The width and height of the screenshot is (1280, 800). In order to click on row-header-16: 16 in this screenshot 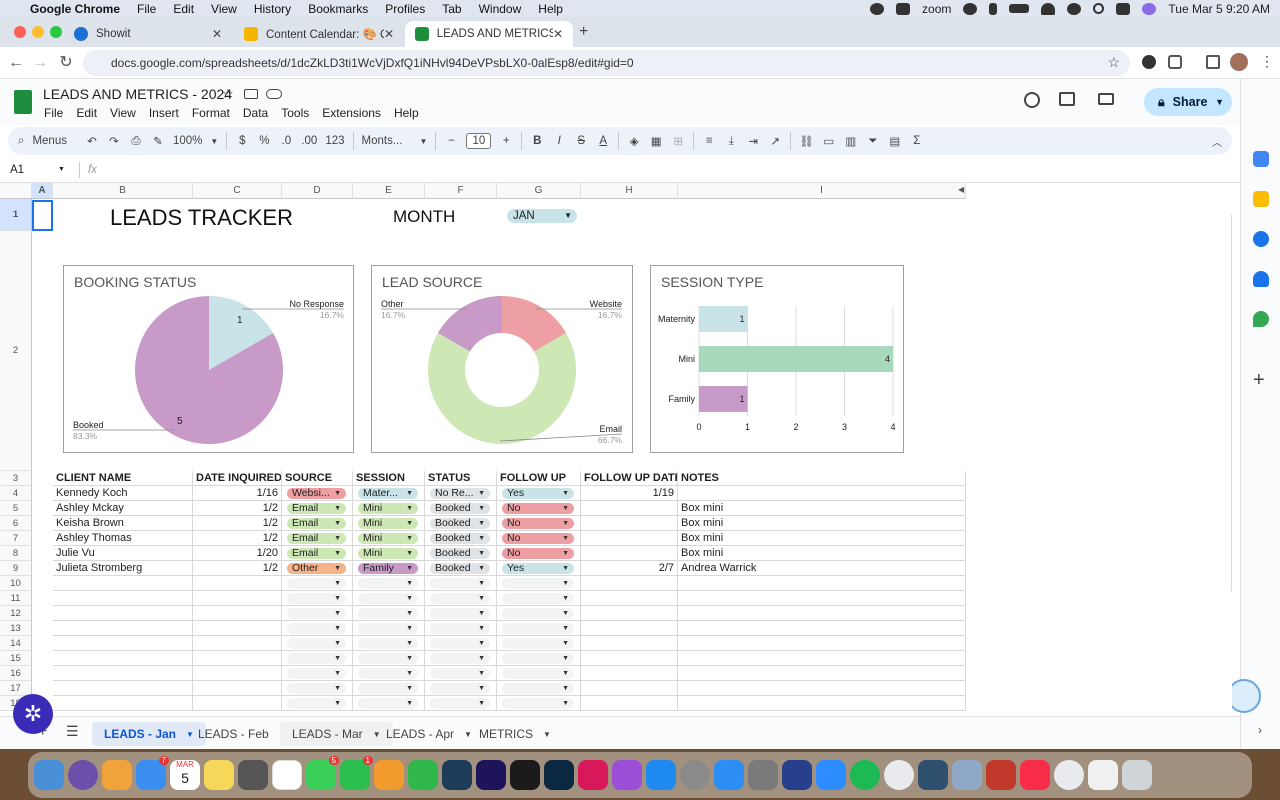, I will do `click(16, 673)`.